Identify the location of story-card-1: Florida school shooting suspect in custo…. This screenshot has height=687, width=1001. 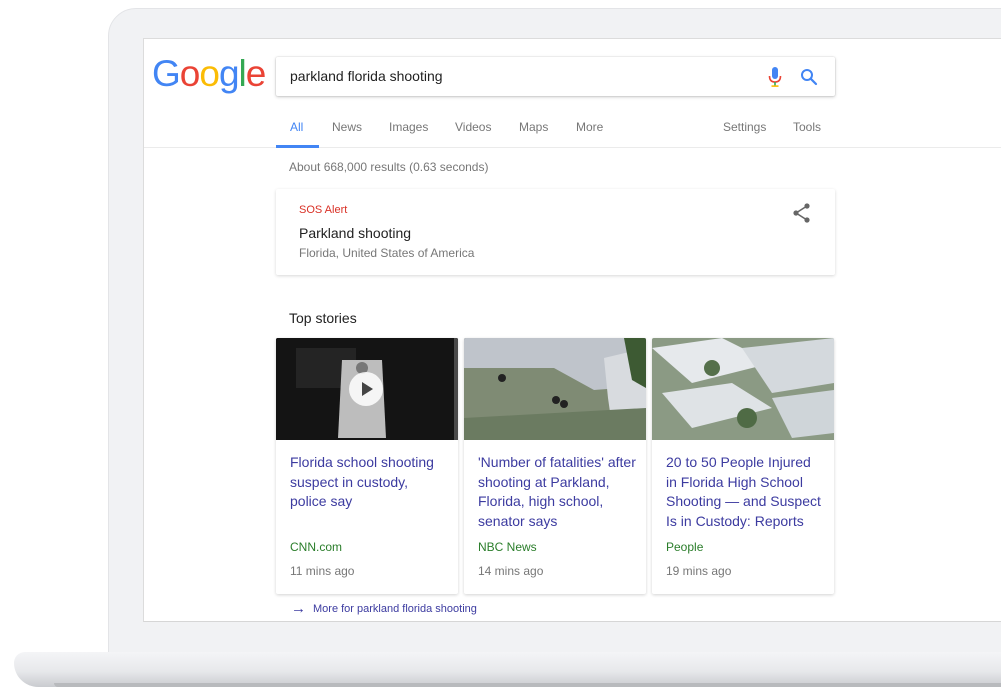
(367, 466).